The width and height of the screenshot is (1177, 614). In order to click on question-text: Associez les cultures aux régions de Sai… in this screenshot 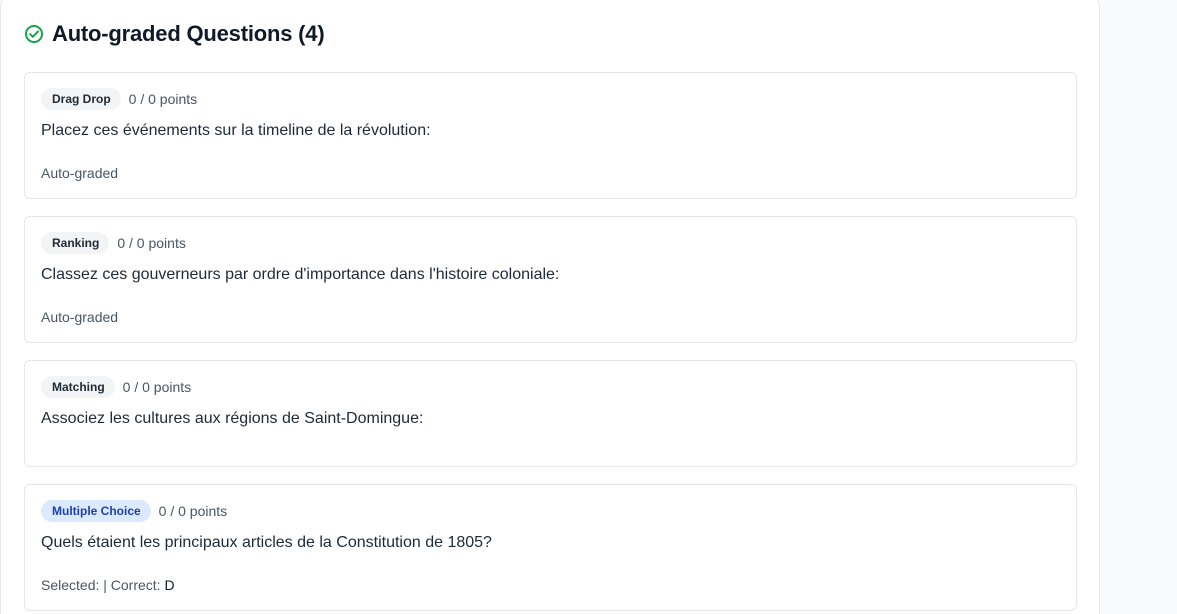, I will do `click(232, 418)`.